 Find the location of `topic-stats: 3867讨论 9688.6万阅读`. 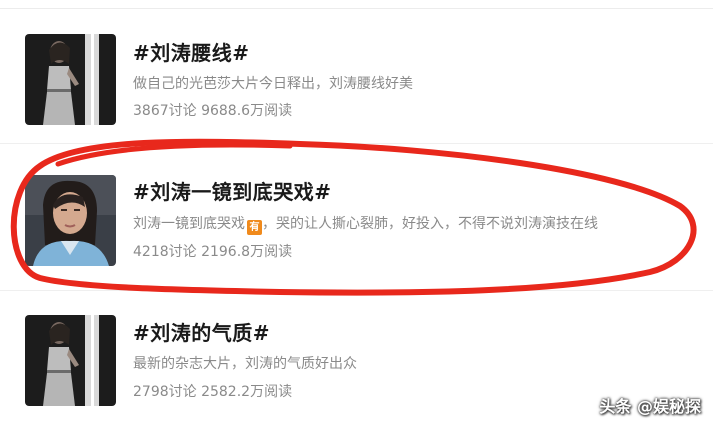

topic-stats: 3867讨论 9688.6万阅读 is located at coordinates (213, 111).